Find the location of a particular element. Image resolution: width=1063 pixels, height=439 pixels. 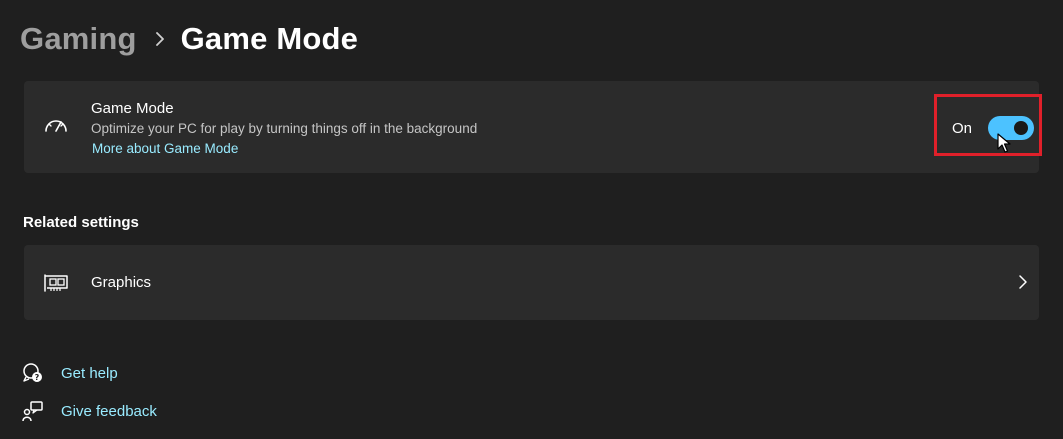

give-feedback-label: Give feedback is located at coordinates (109, 411).